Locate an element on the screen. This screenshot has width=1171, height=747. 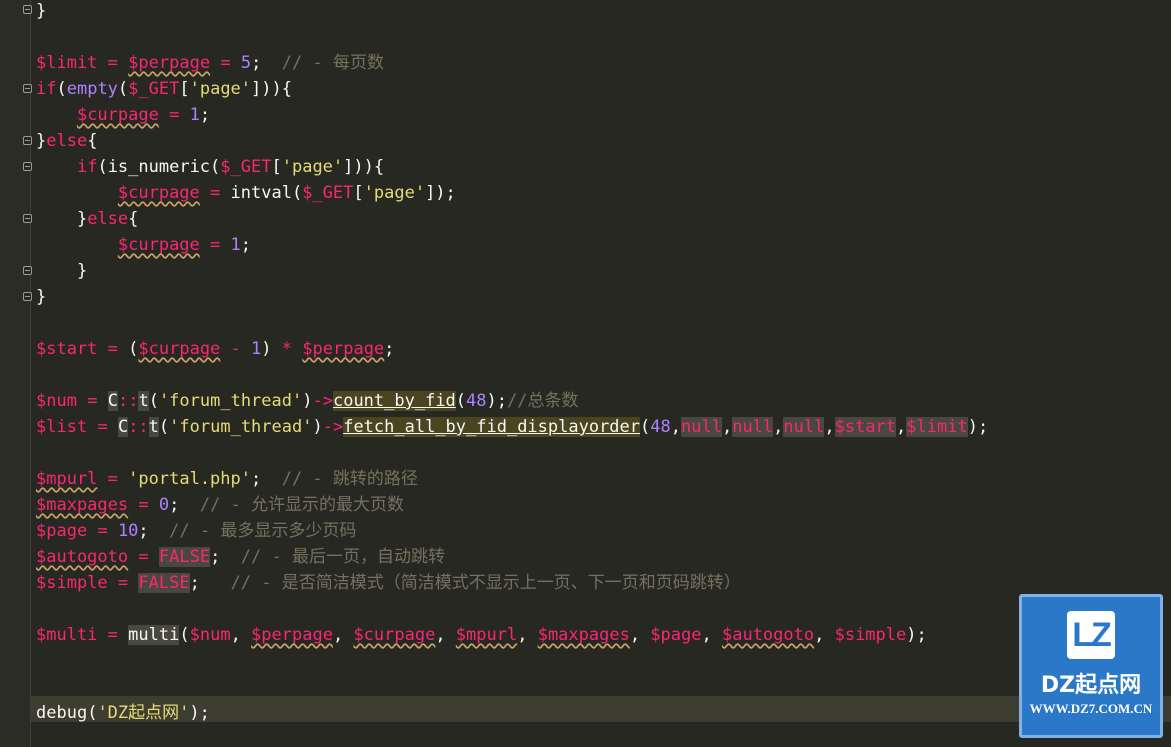
code-line: $limit = $perpage = 5; // - 每页数 is located at coordinates (210, 63).